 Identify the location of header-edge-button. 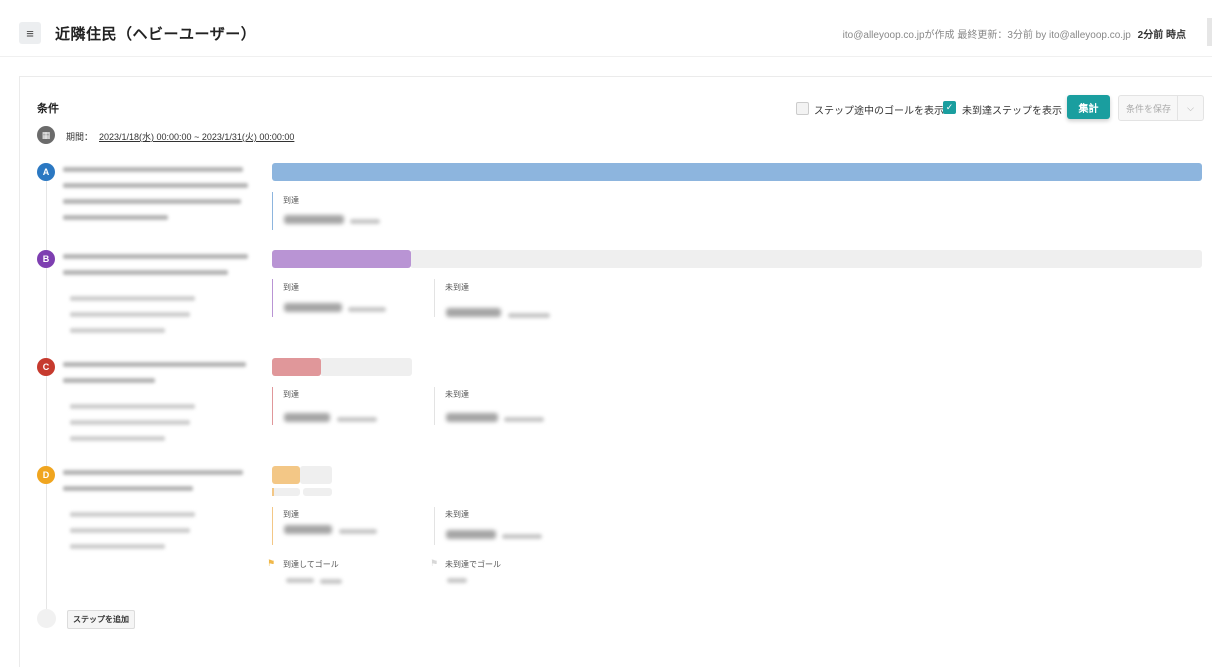
(1209, 32).